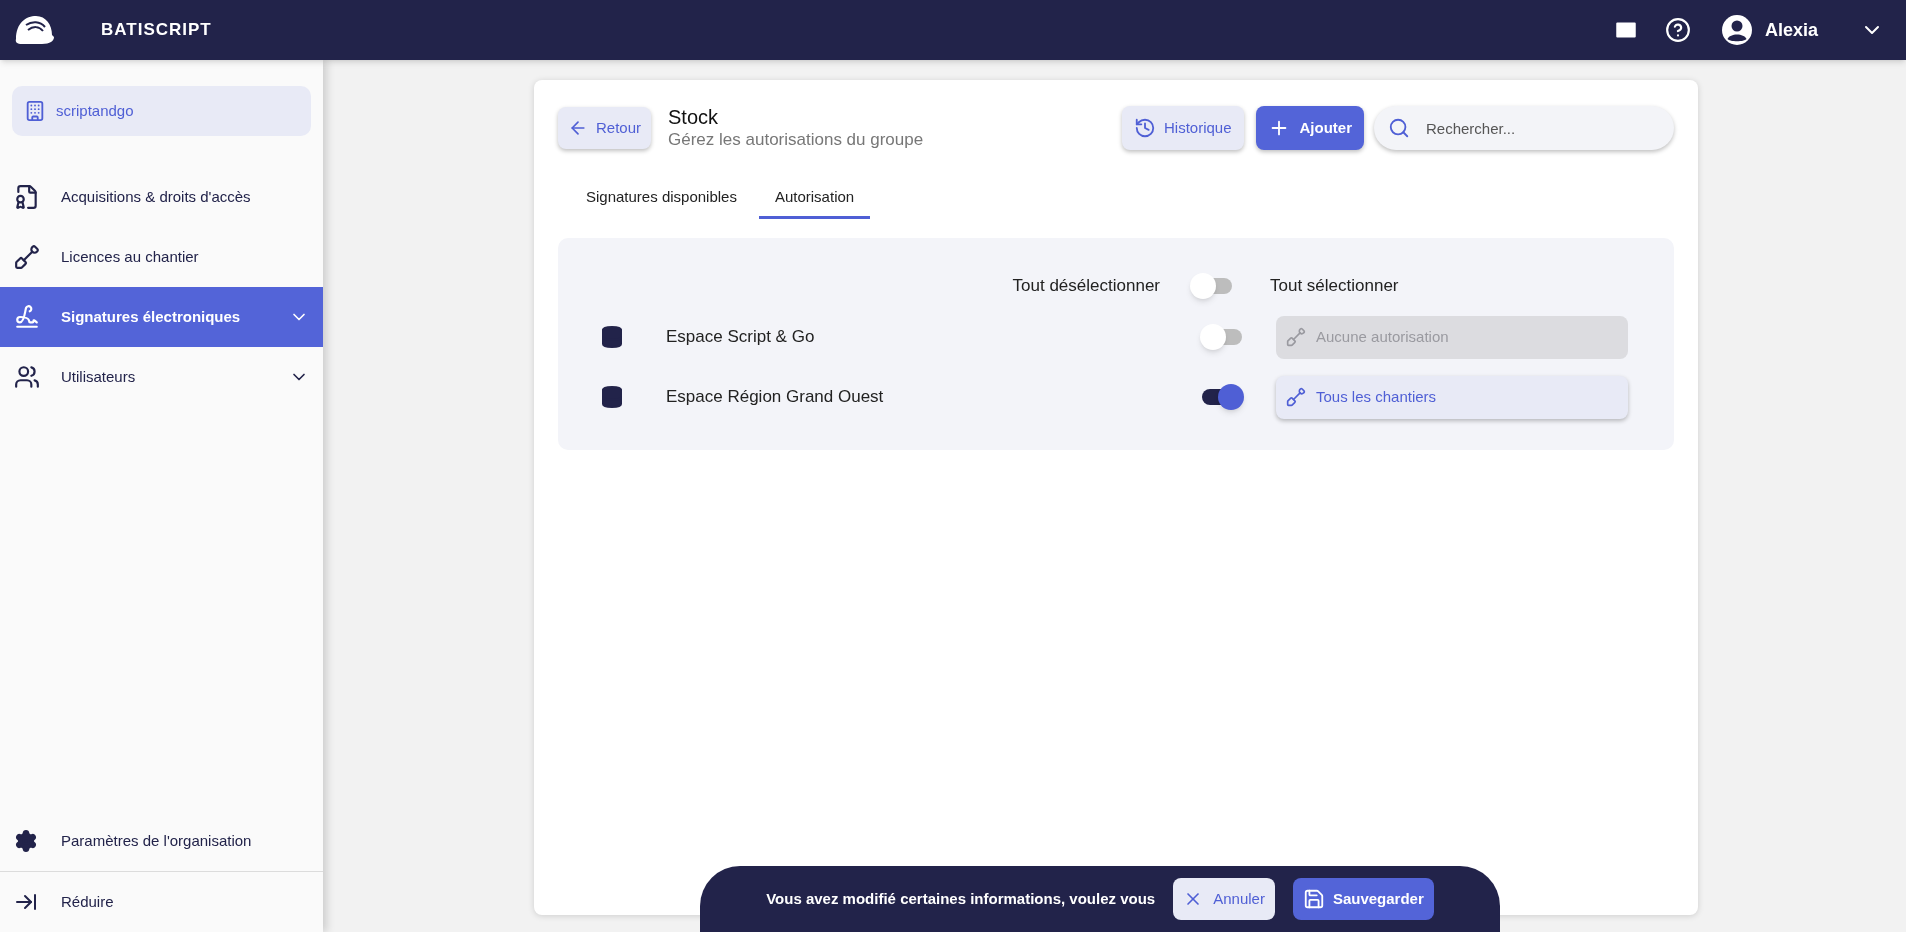  Describe the element at coordinates (1736, 30) in the screenshot. I see `user-avatar-icon` at that location.